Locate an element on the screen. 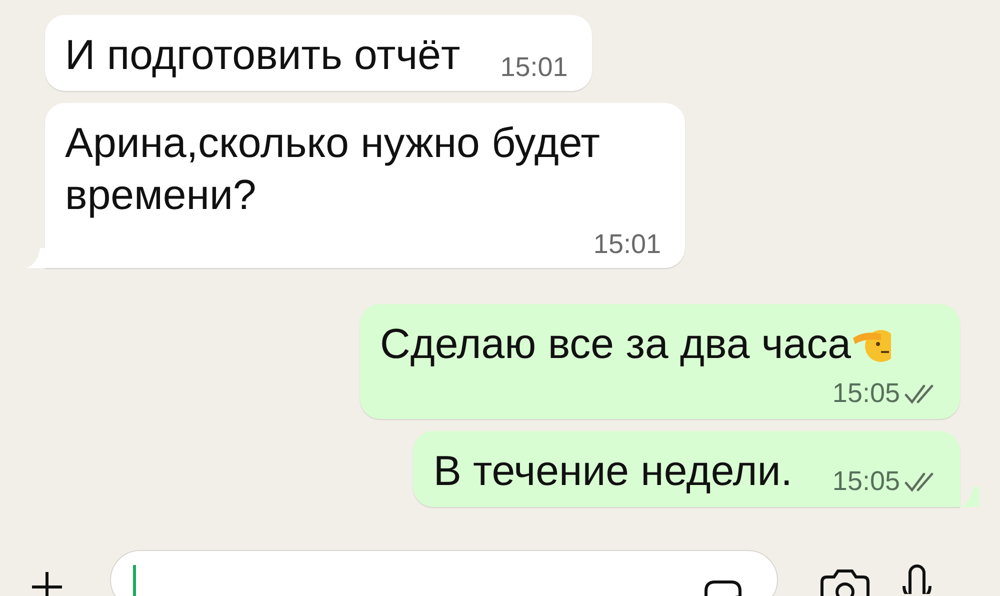 This screenshot has height=596, width=1000. message-text: Сделаю все за два часа is located at coordinates (615, 344).